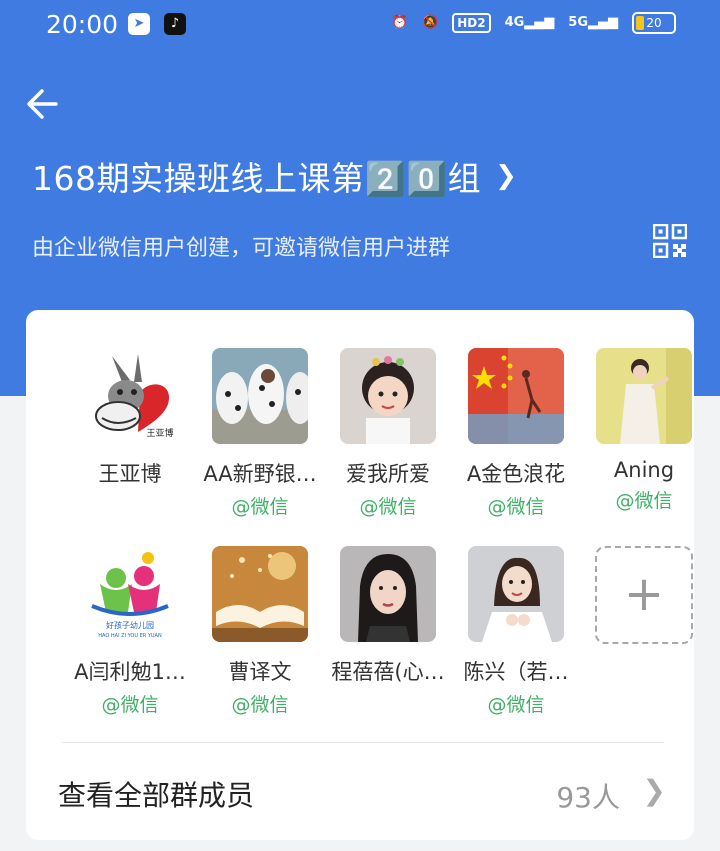 The image size is (720, 851). I want to click on status-bar: 20:00 ➤ ♪ ⏰ 🔕 HD2 4G▂▄▆ 5G▂▄▆ 20, so click(360, 26).